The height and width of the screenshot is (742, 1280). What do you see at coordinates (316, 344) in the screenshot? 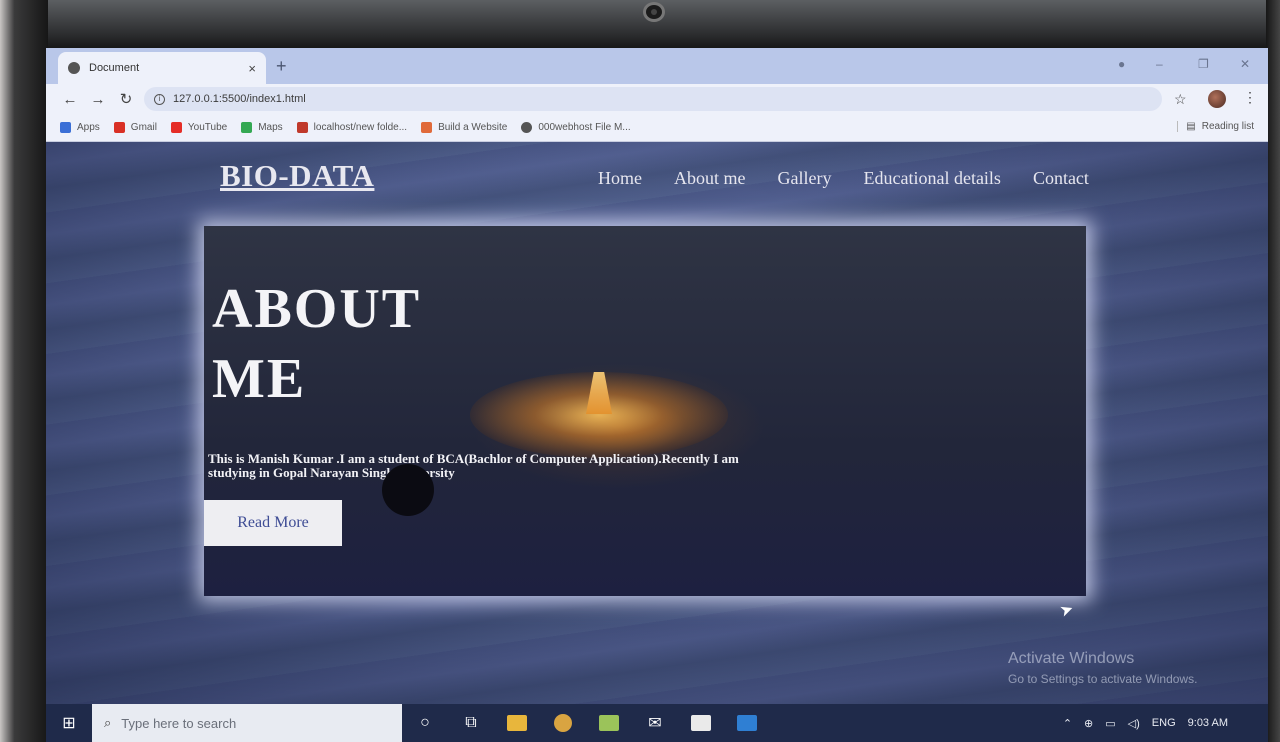
I see `about-title: ABOUT ME` at bounding box center [316, 344].